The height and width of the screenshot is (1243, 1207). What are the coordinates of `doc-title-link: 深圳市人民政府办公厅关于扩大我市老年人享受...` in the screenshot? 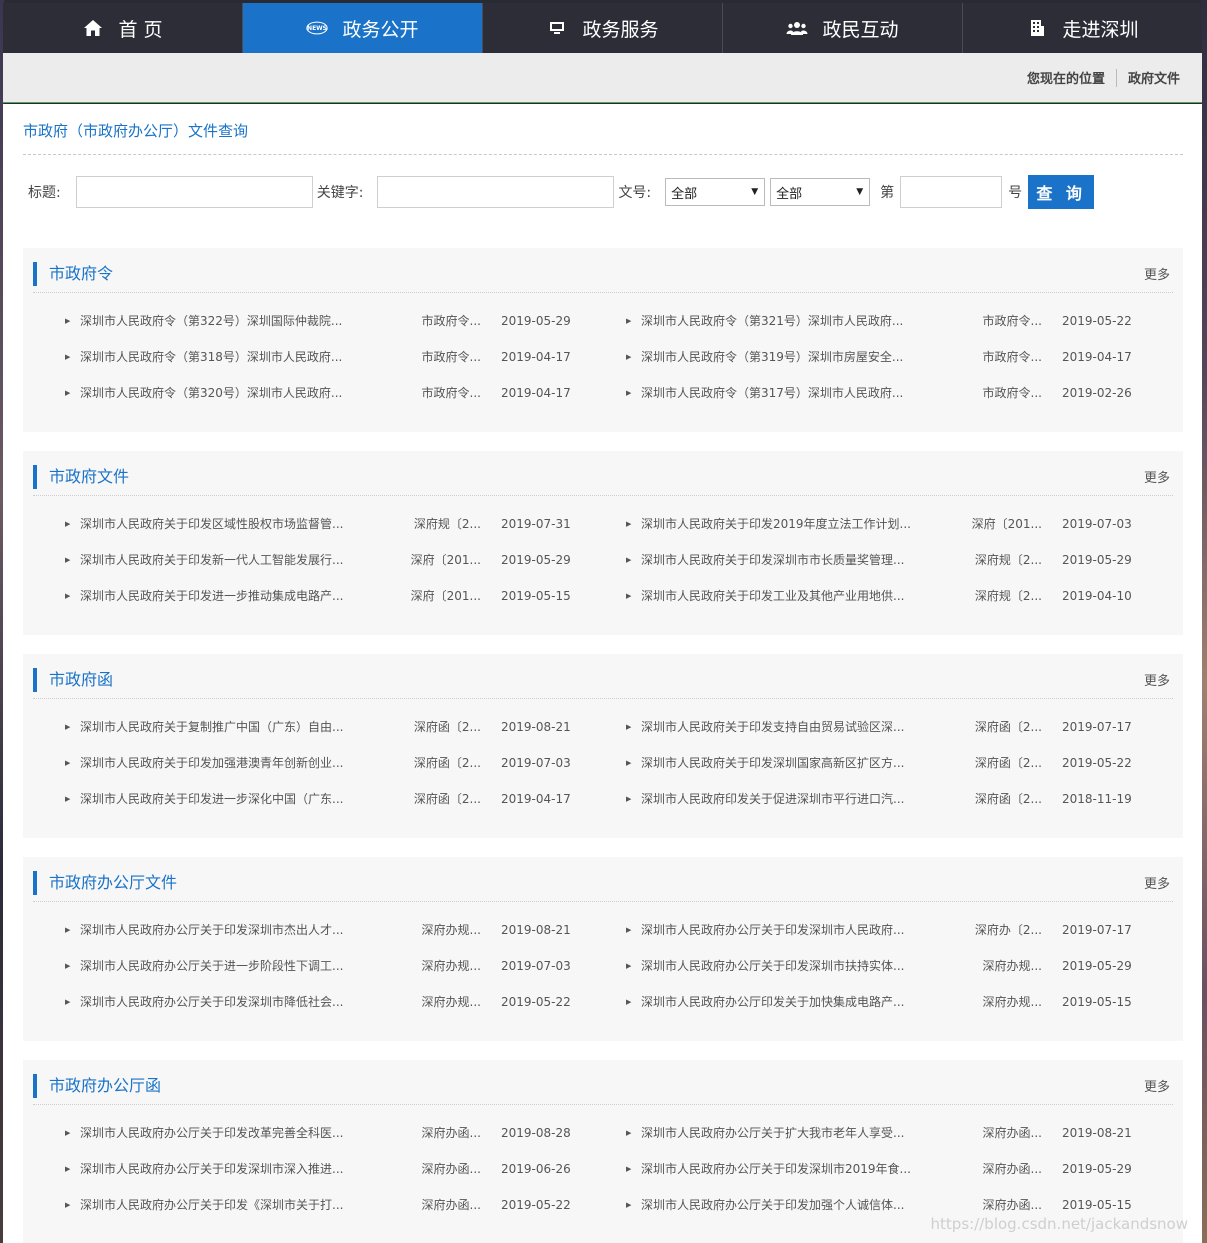 It's located at (781, 1133).